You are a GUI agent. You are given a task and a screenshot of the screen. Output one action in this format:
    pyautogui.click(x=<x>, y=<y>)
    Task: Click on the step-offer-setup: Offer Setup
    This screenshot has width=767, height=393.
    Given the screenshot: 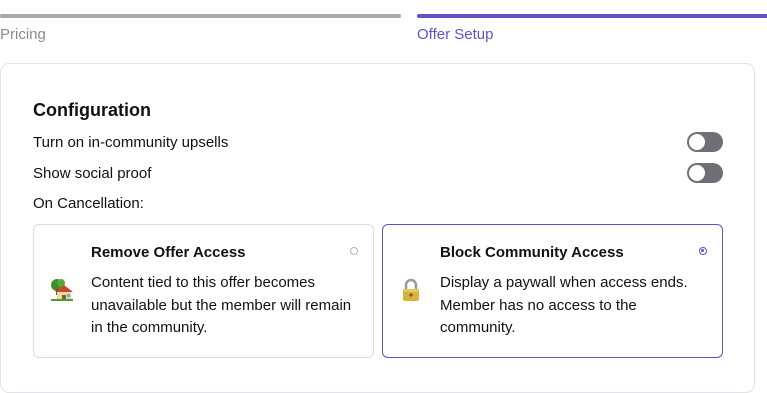 What is the action you would take?
    pyautogui.click(x=592, y=28)
    